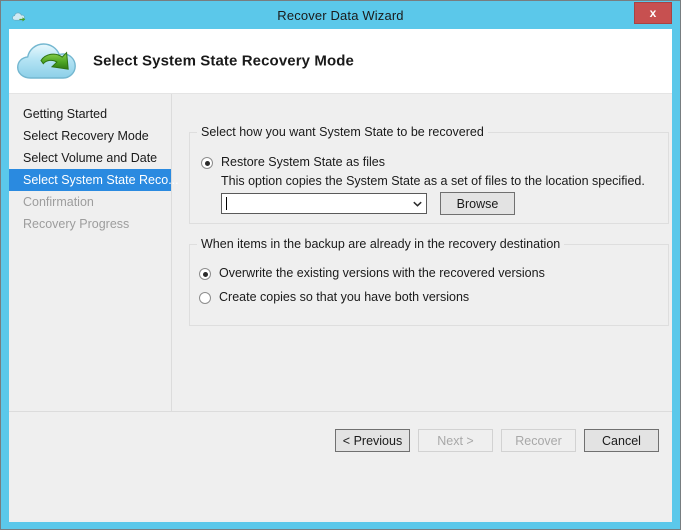  What do you see at coordinates (90, 114) in the screenshot?
I see `sidebar-item-getting-started: Getting Started` at bounding box center [90, 114].